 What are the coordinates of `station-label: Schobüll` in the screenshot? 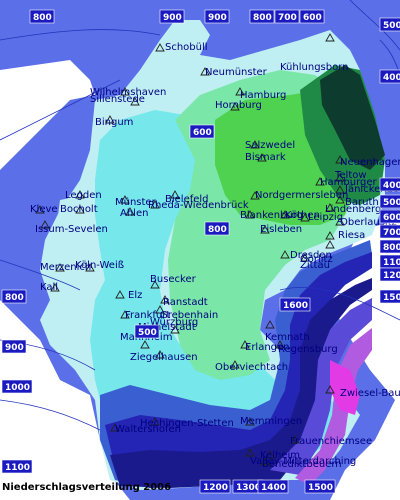 It's located at (186, 47).